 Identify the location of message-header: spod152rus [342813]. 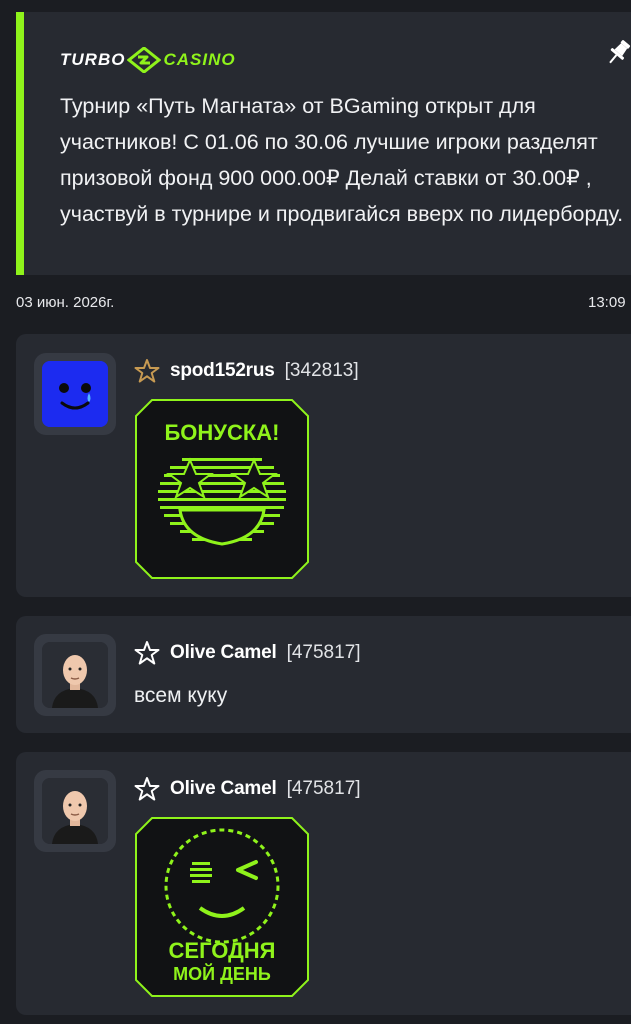
(246, 371).